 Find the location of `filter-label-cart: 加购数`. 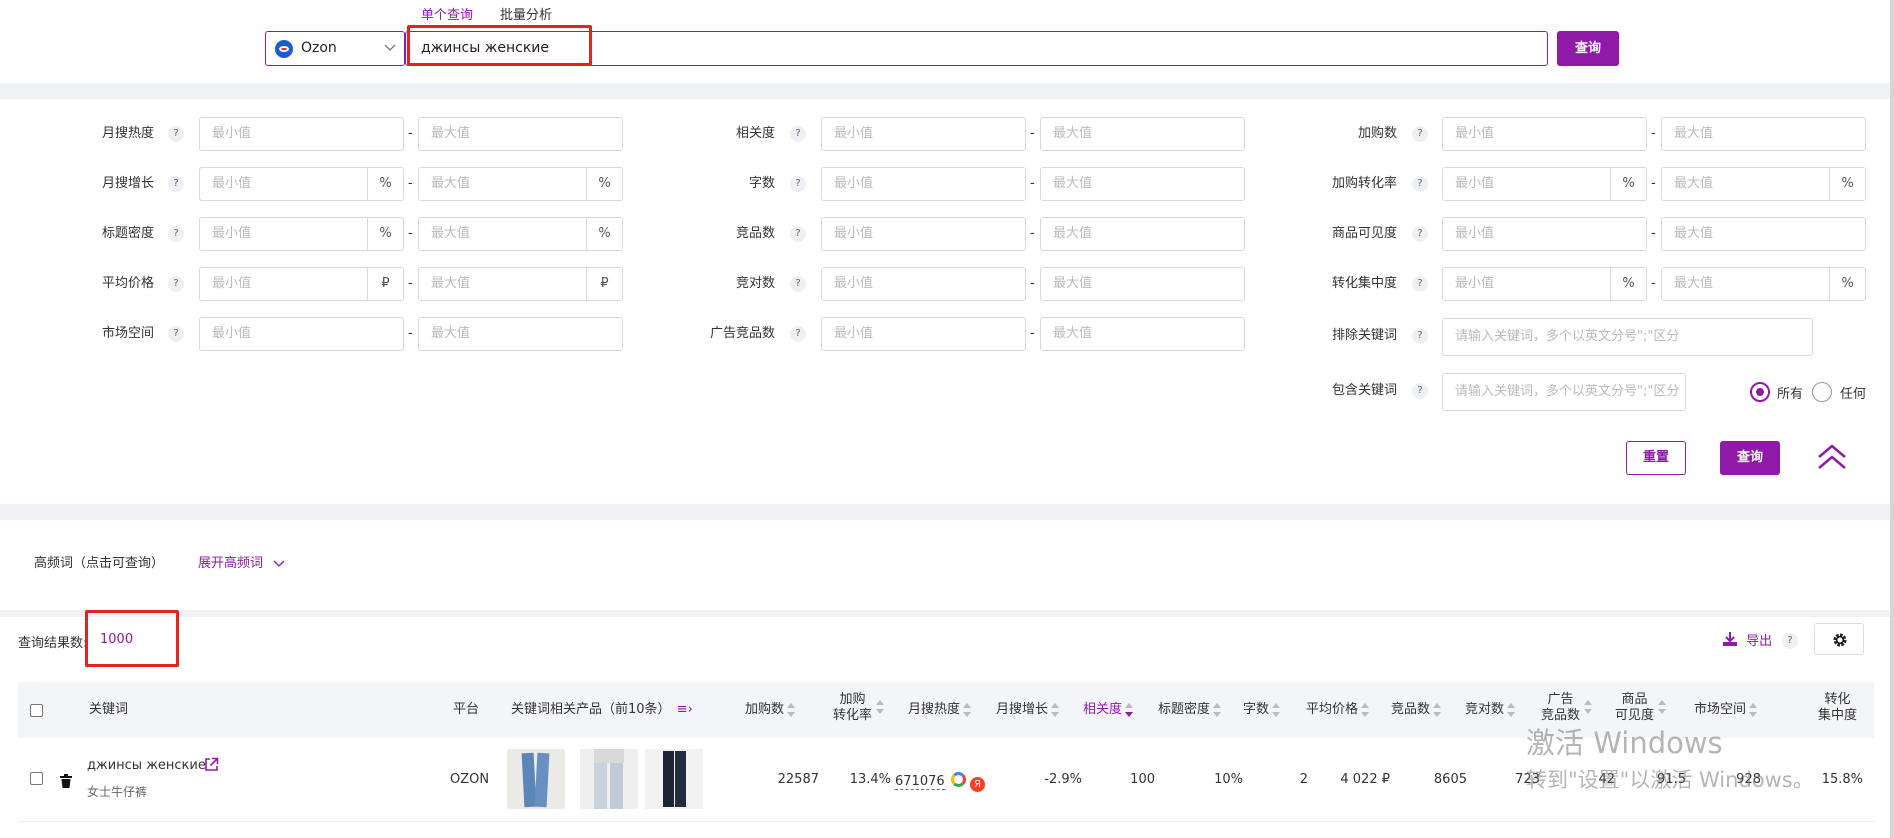

filter-label-cart: 加购数 is located at coordinates (1377, 133).